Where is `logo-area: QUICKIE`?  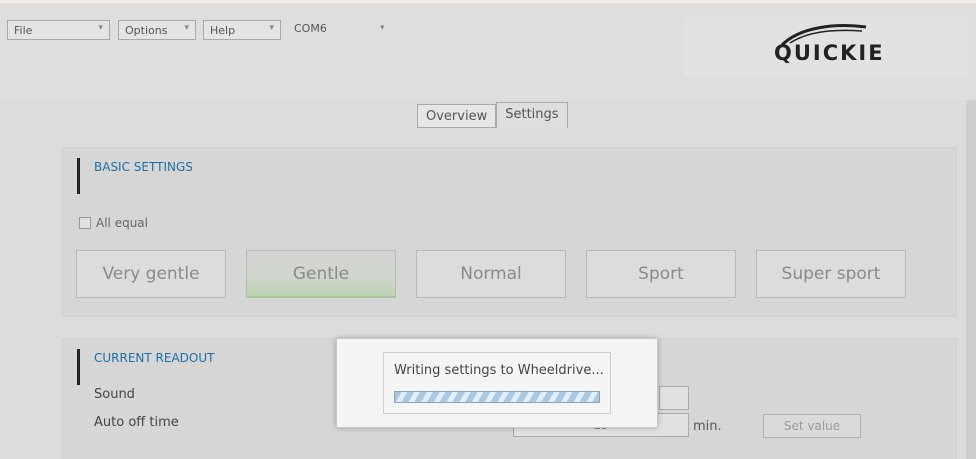 logo-area: QUICKIE is located at coordinates (826, 47).